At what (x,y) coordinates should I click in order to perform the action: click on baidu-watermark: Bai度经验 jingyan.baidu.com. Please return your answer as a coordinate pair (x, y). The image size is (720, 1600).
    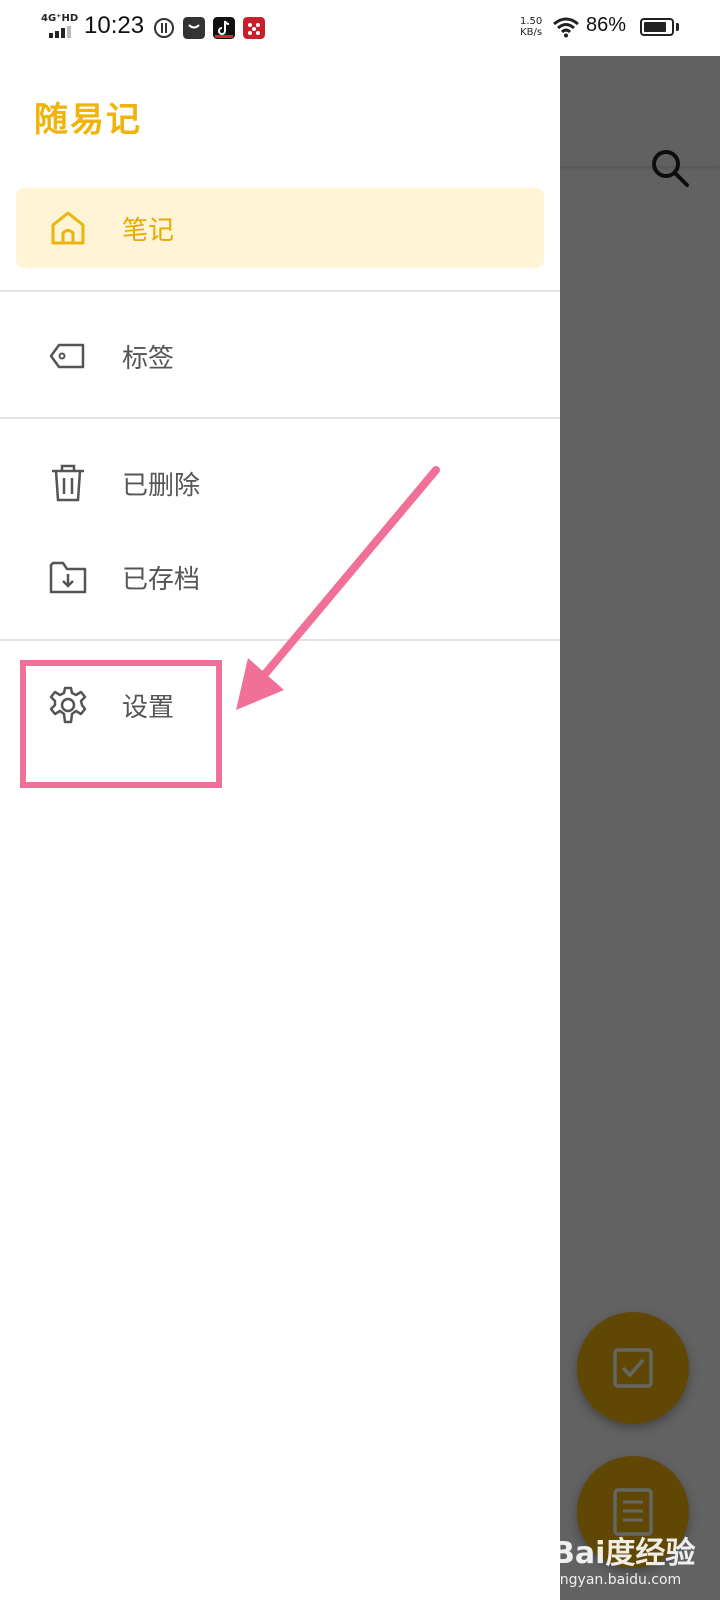
    Looking at the image, I should click on (623, 1558).